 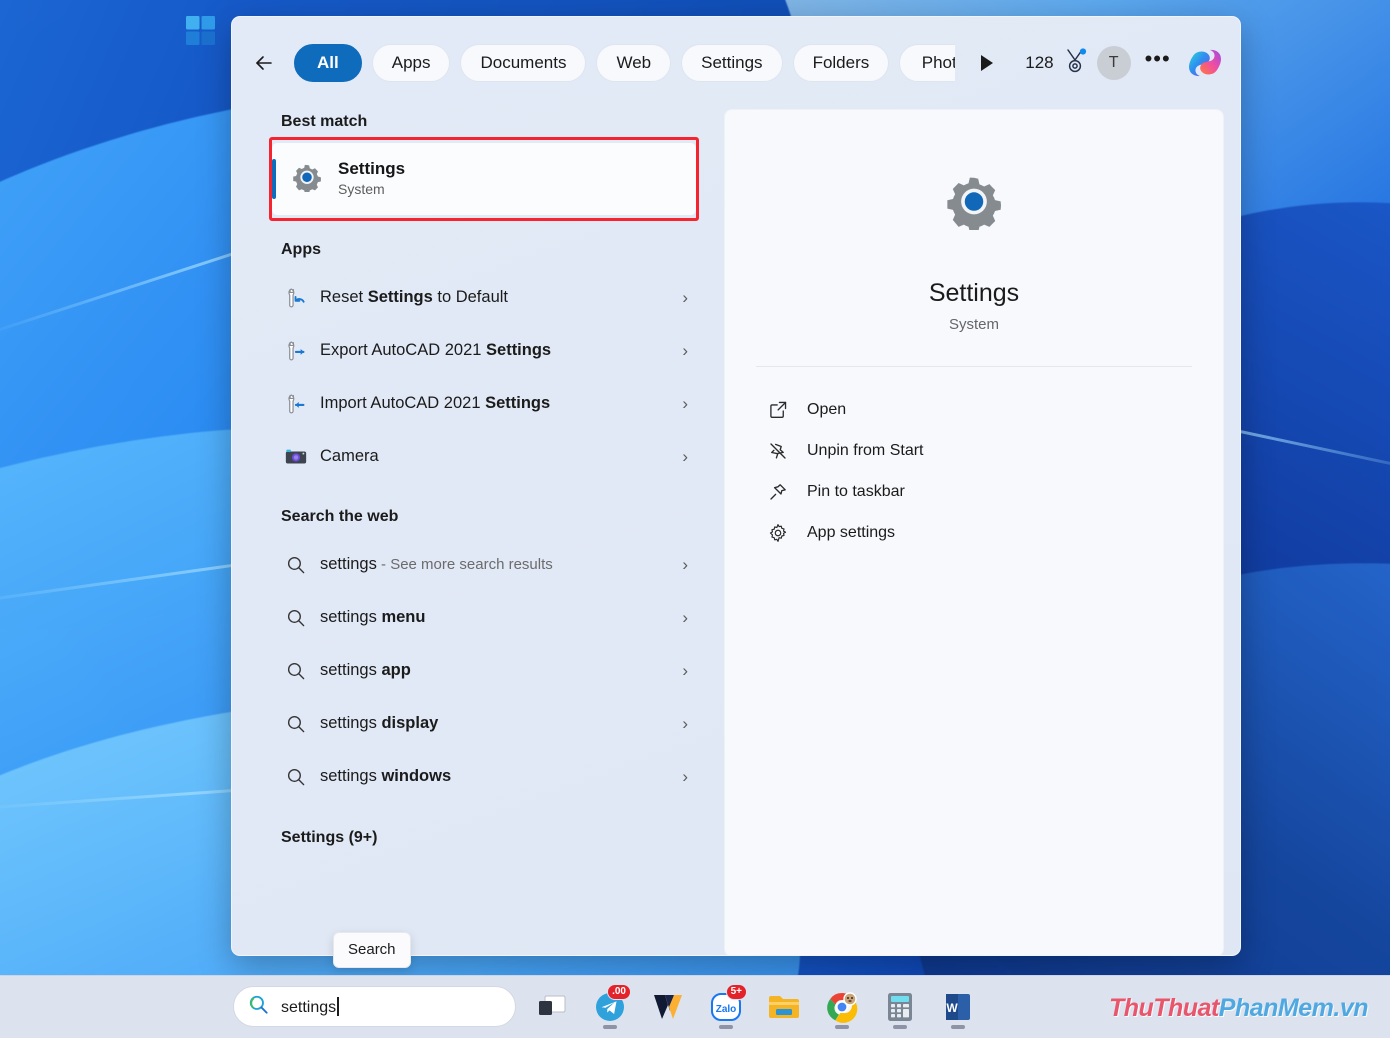 What do you see at coordinates (386, 776) in the screenshot?
I see `web-result-label: settings windows` at bounding box center [386, 776].